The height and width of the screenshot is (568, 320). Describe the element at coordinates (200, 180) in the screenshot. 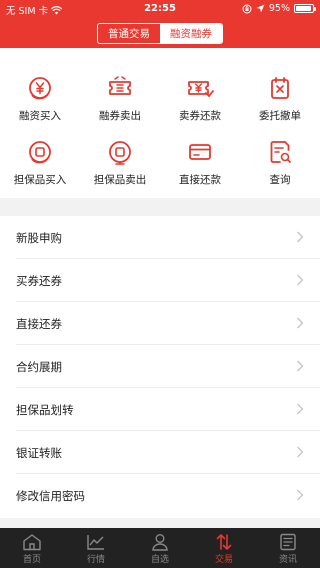

I see `grid-item-label: 直接还款` at that location.